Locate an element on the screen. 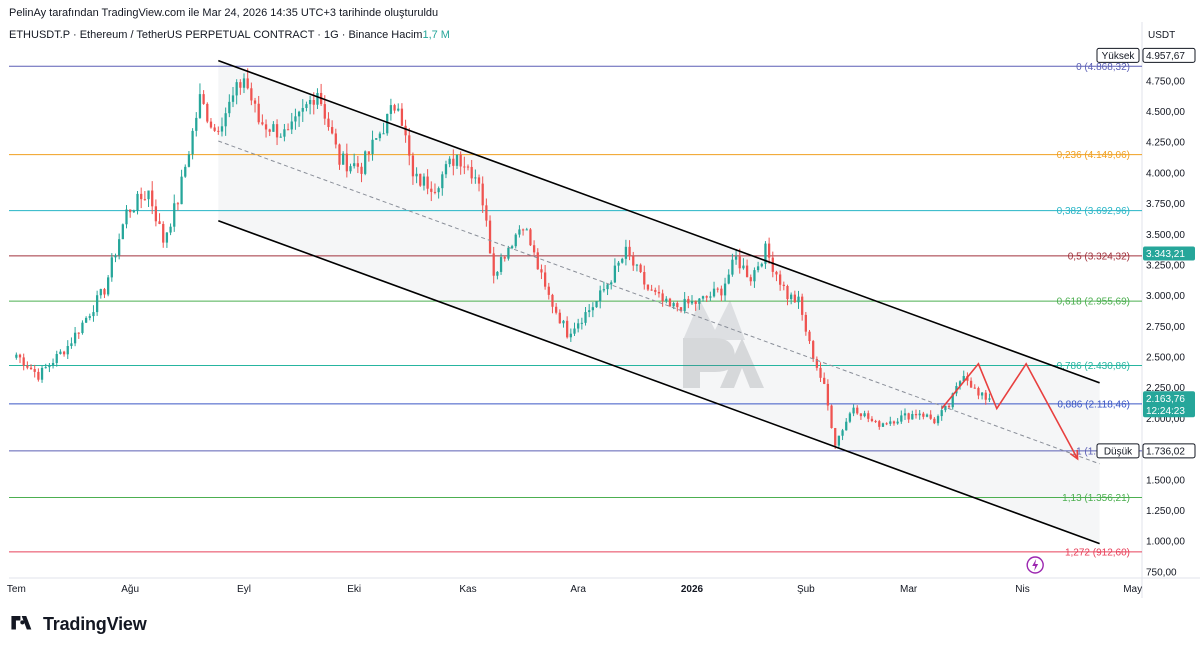  fib-label-3: 0,5 (3.324,32) is located at coordinates (1099, 256).